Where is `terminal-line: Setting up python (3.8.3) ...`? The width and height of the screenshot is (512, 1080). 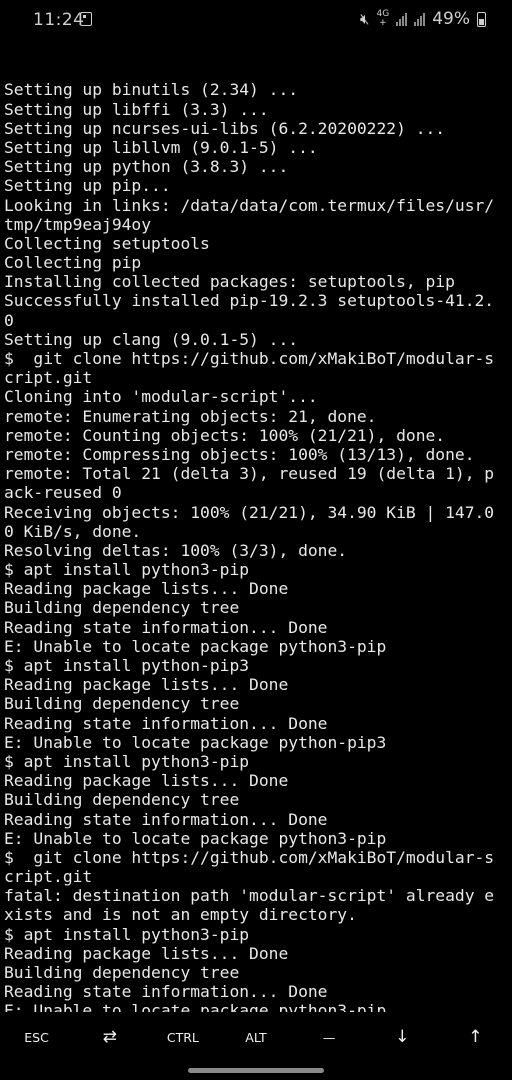 terminal-line: Setting up python (3.8.3) ... is located at coordinates (146, 167).